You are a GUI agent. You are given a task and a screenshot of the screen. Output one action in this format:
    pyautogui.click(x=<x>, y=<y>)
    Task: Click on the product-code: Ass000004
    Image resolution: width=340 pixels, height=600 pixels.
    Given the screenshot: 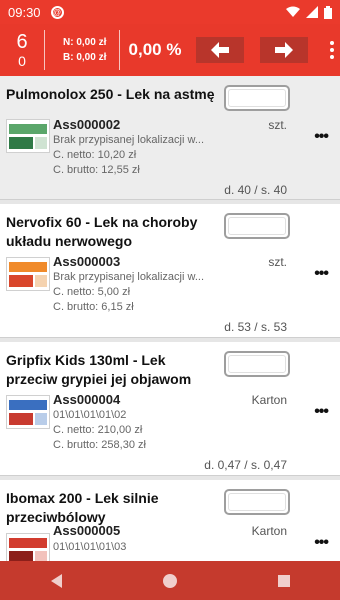 What is the action you would take?
    pyautogui.click(x=87, y=399)
    